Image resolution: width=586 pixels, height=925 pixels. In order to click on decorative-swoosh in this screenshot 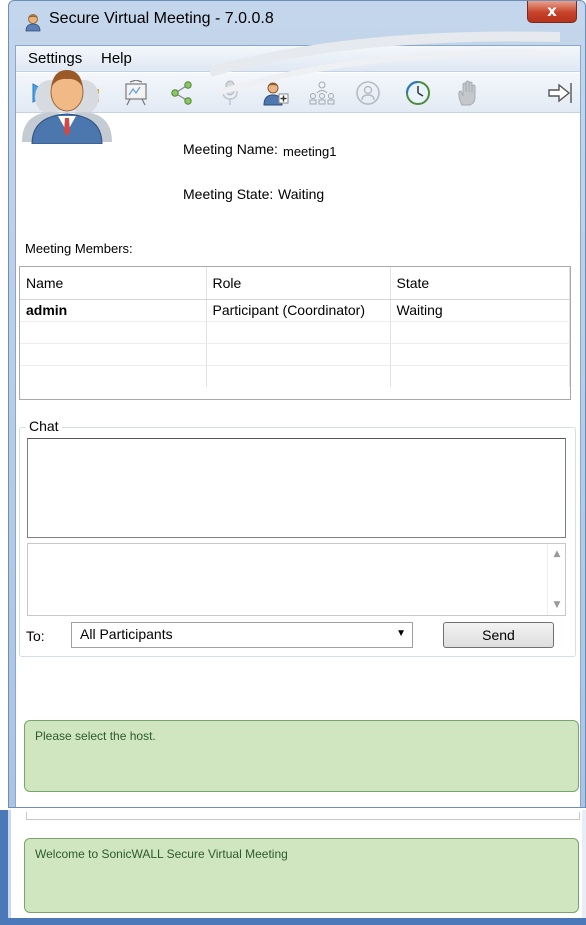, I will do `click(384, 63)`.